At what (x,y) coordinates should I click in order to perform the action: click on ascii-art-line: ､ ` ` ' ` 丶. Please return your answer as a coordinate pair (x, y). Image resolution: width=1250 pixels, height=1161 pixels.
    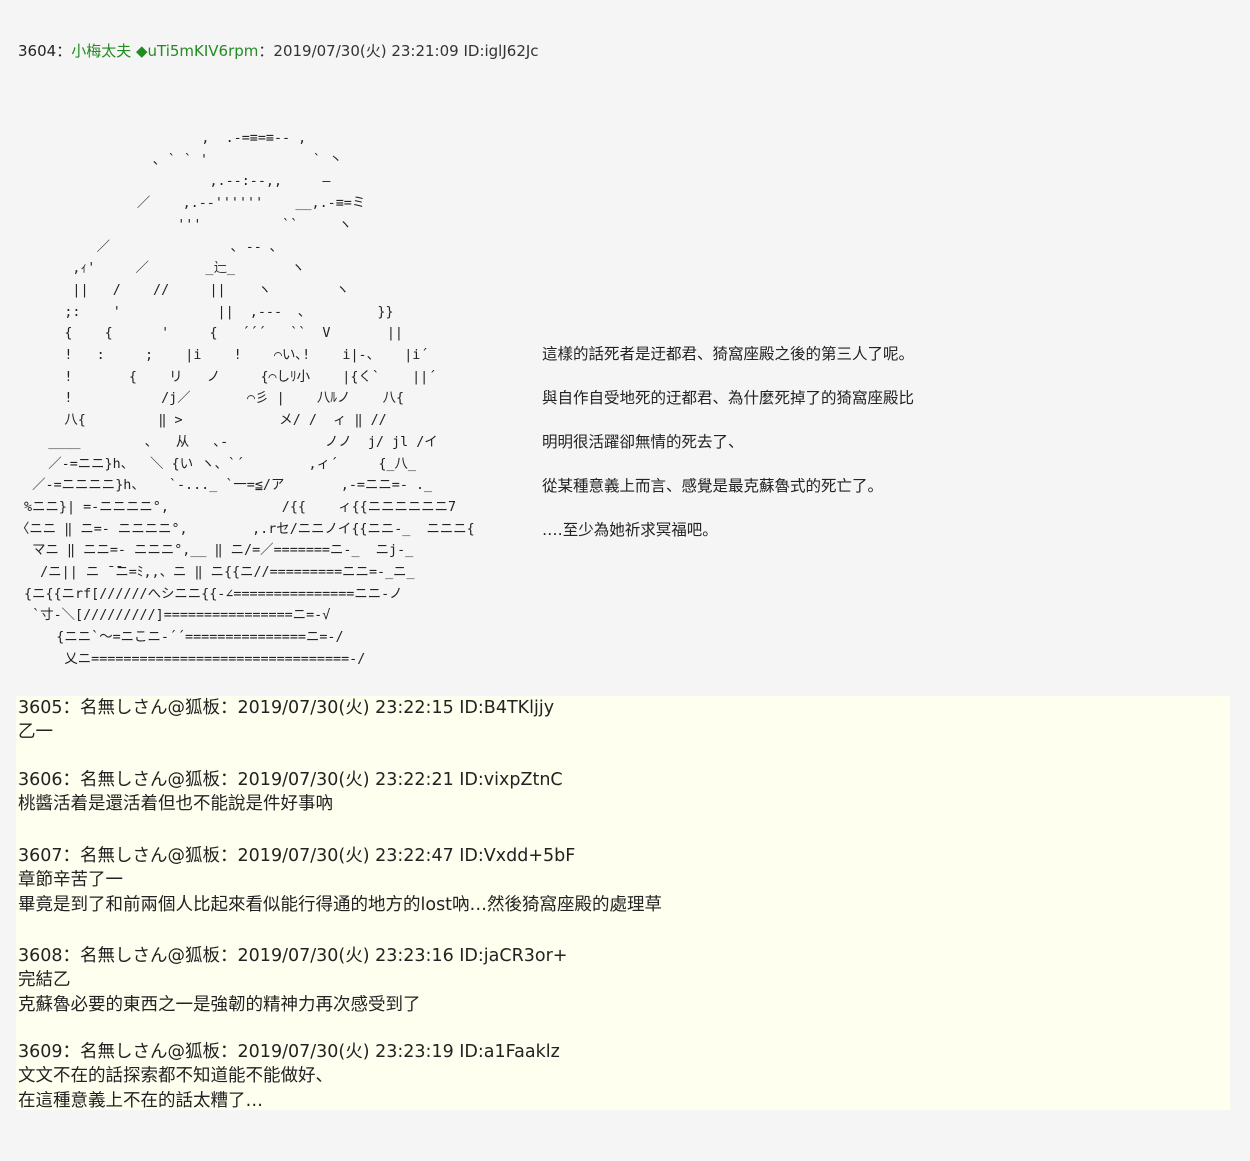
    Looking at the image, I should click on (179, 160).